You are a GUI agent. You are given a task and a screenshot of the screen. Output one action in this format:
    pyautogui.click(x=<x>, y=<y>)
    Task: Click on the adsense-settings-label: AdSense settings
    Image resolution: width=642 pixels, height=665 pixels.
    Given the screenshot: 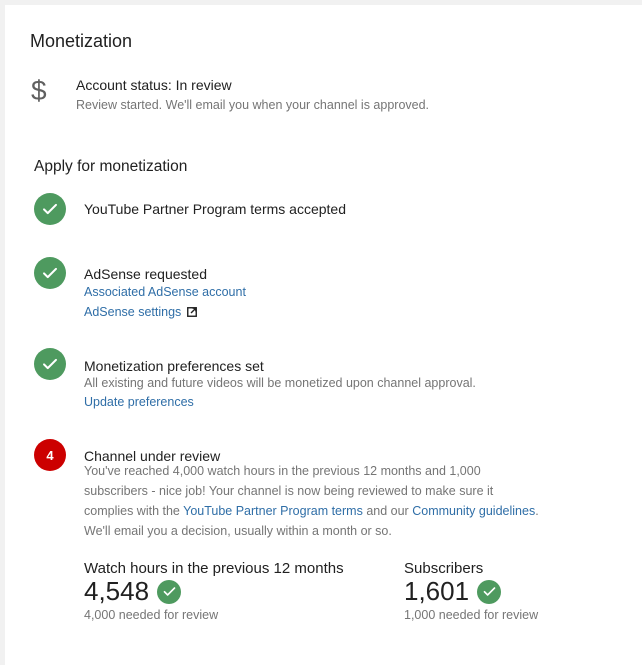 What is the action you would take?
    pyautogui.click(x=133, y=312)
    